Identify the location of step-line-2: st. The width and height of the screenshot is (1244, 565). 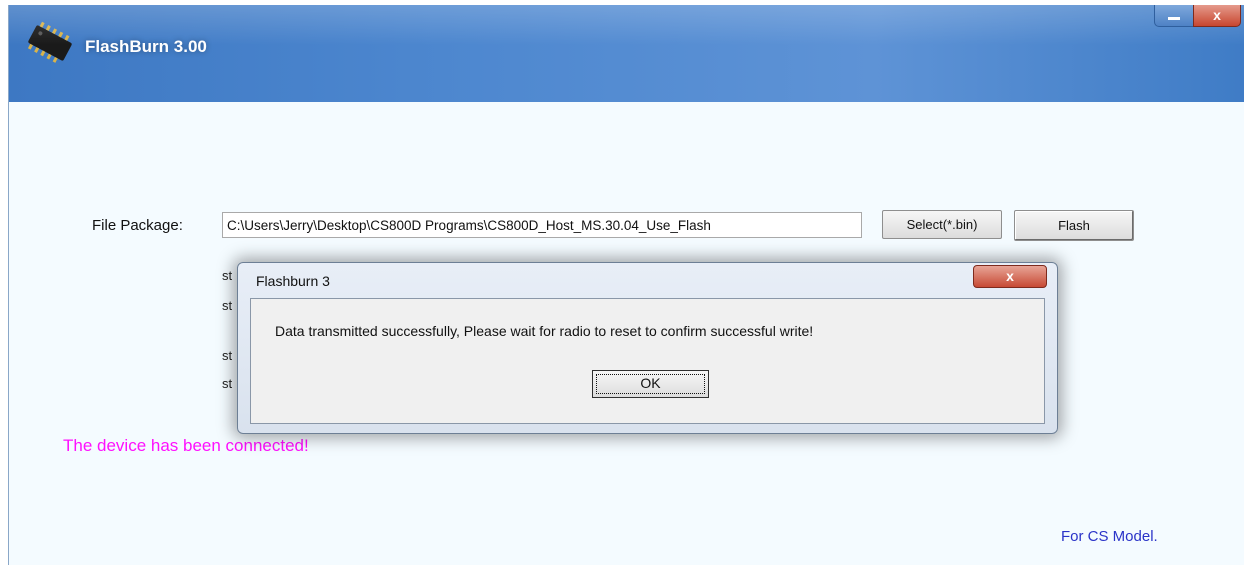
(227, 305).